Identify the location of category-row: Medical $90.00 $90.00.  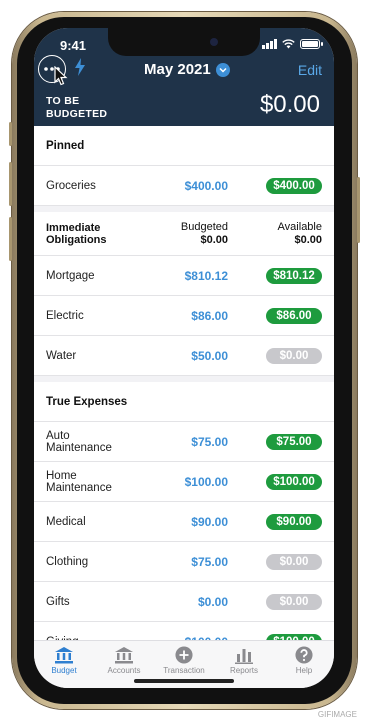
(184, 522).